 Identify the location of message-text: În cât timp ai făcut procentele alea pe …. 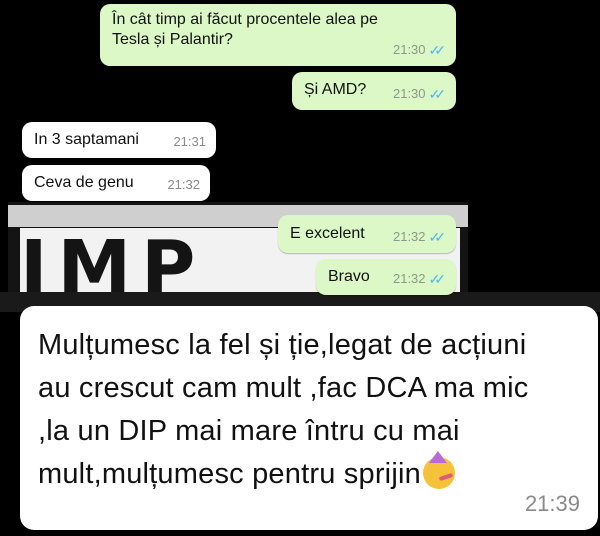
(245, 29).